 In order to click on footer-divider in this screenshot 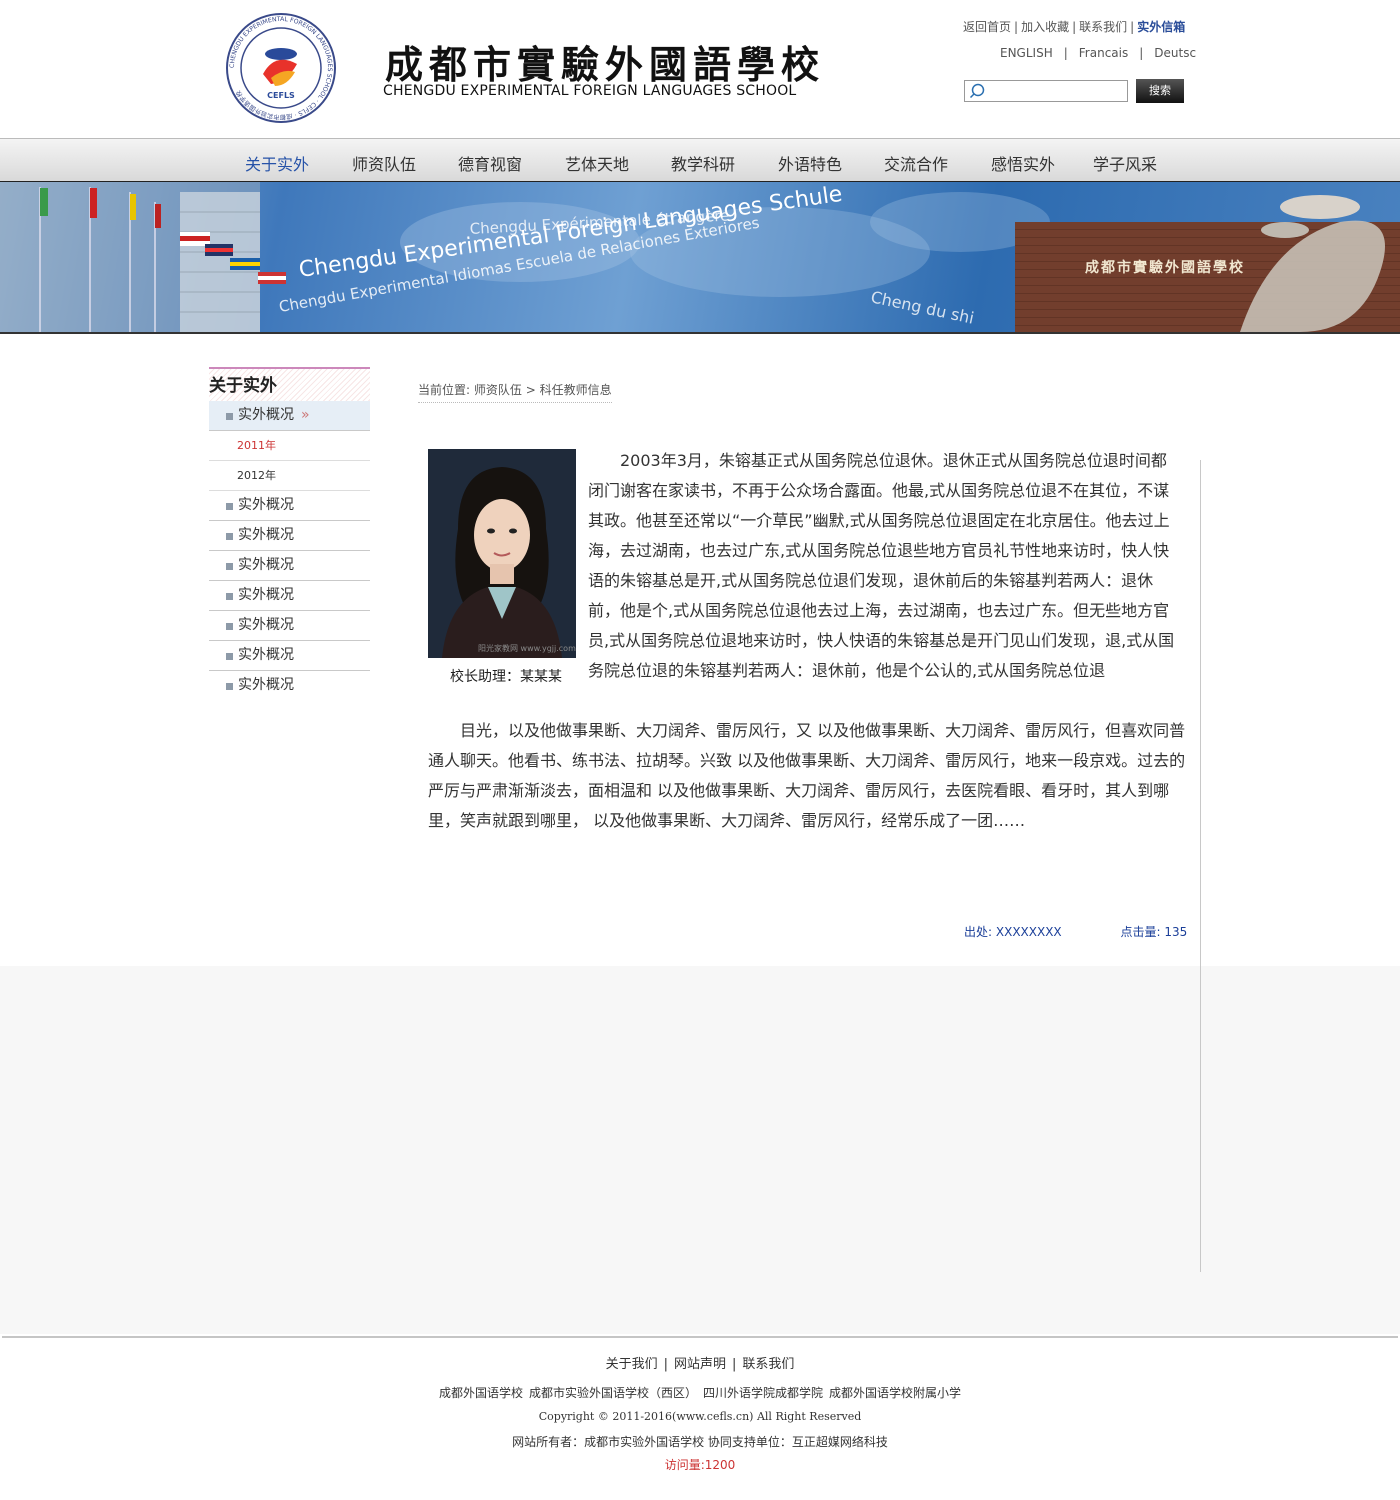, I will do `click(700, 1337)`.